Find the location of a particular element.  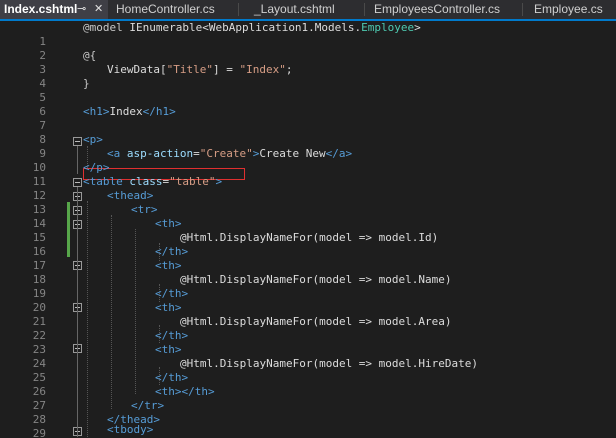

code-line: 10 <a asp-action="Create">Create New</a> is located at coordinates (308, 160).